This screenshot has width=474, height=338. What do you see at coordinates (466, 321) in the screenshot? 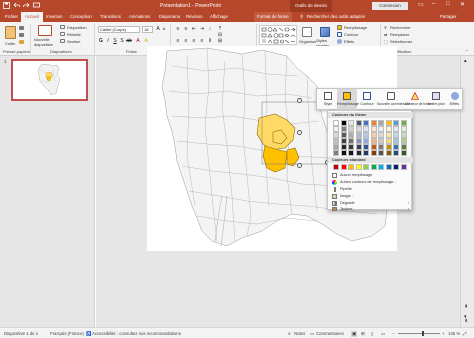
I see `next-slide-icon: ⇟` at bounding box center [466, 321].